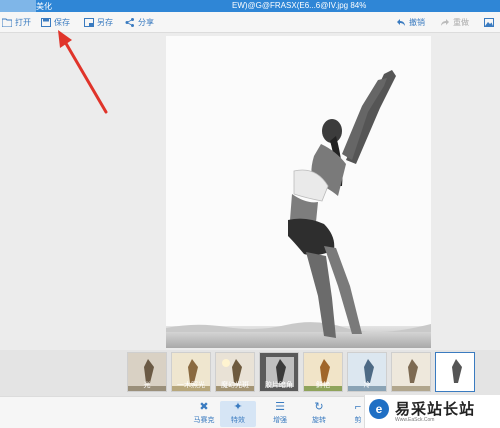 The image size is (500, 428). I want to click on effects-label: 特效, so click(238, 420).